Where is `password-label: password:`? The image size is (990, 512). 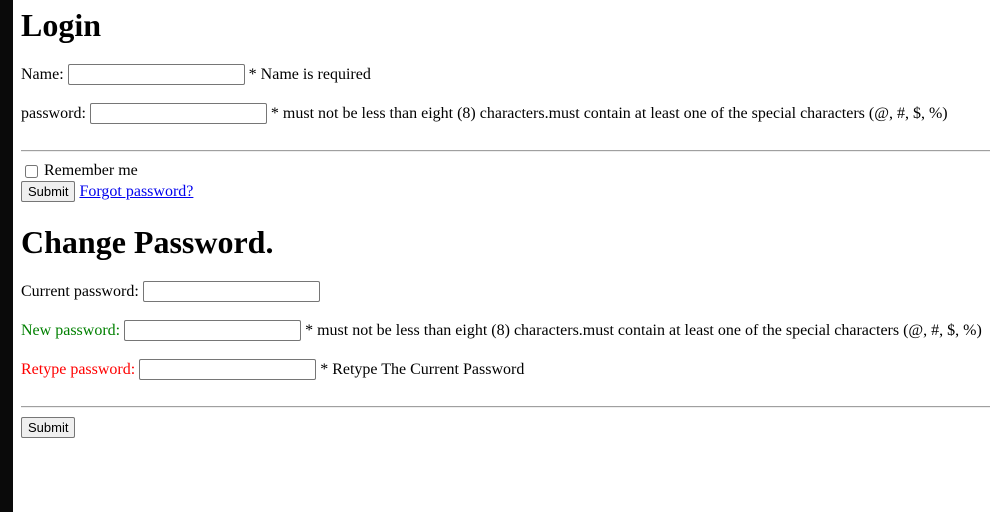
password-label: password: is located at coordinates (53, 113).